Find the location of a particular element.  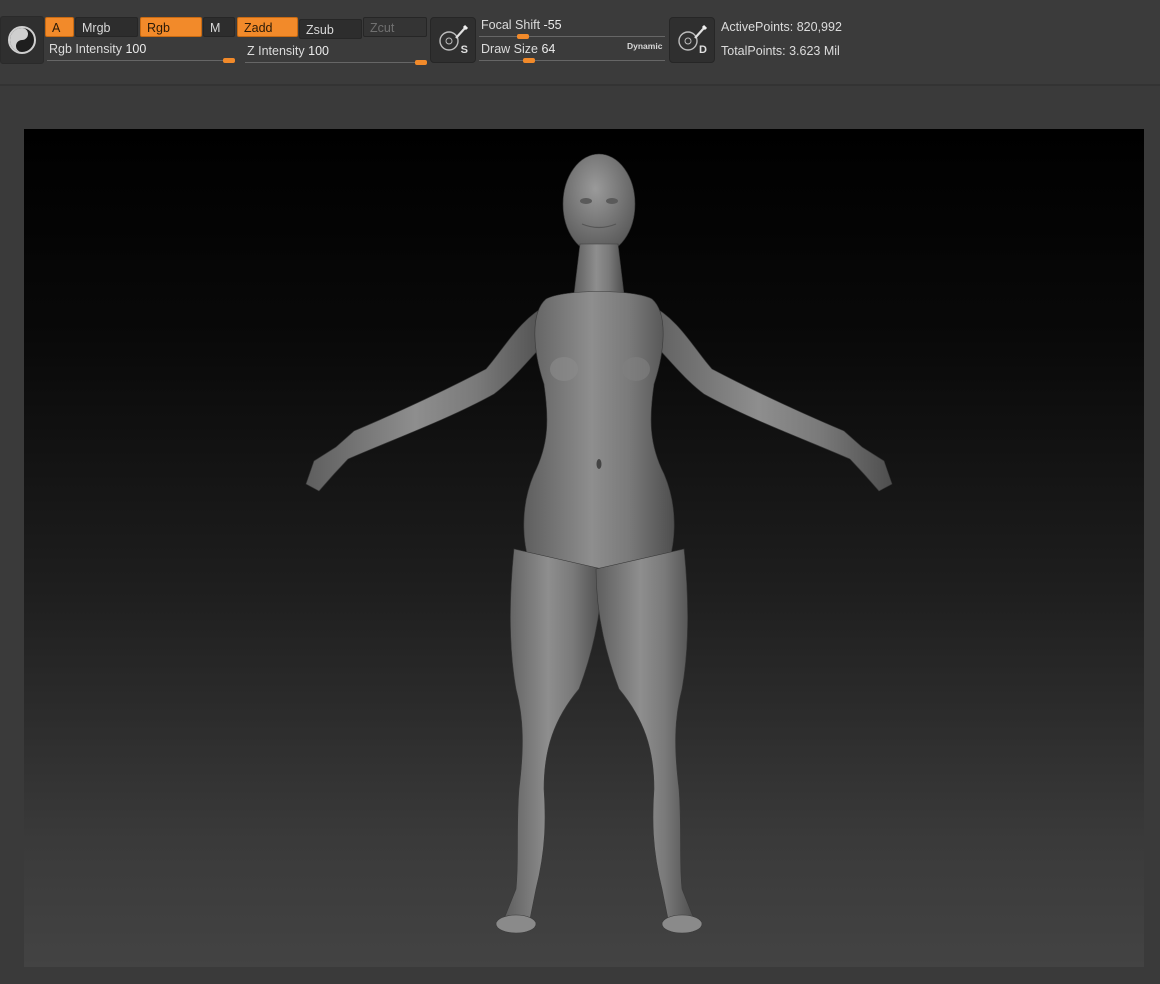

draw-size-name: Draw Size is located at coordinates (509, 49).